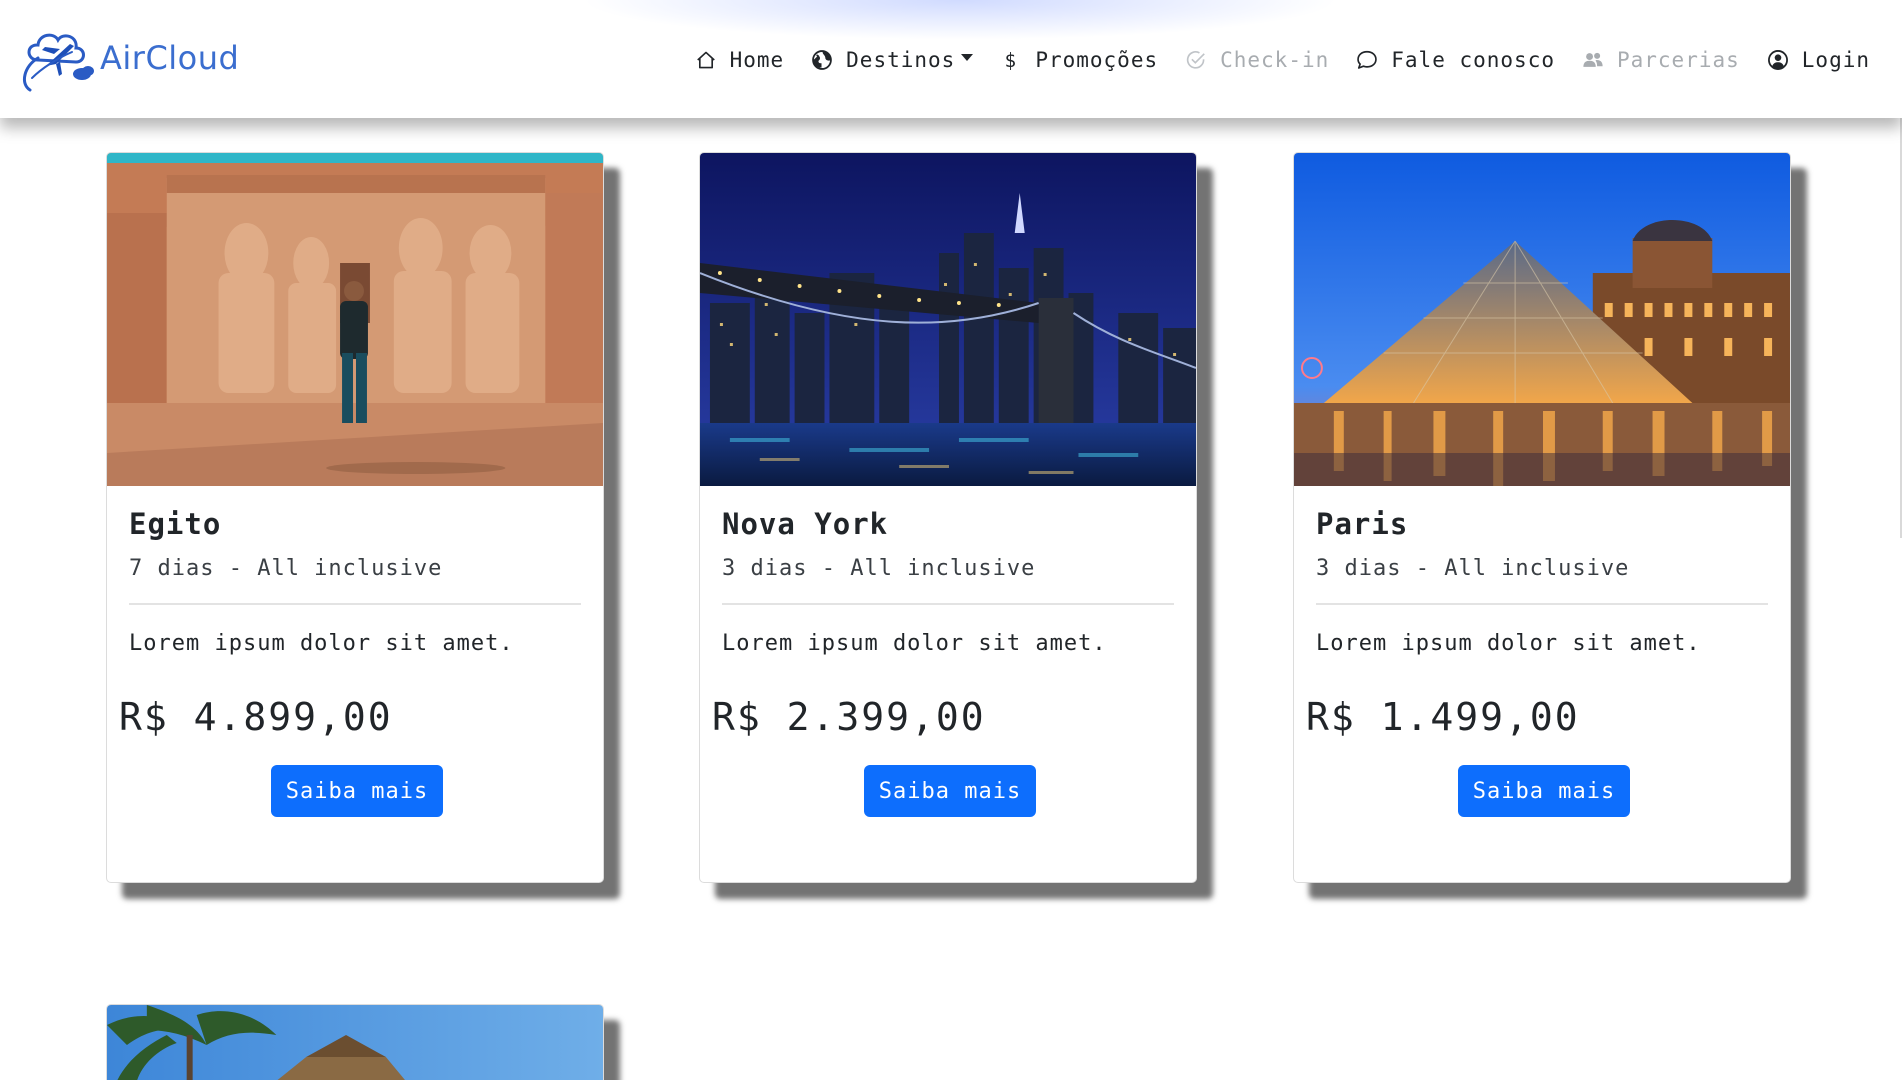  What do you see at coordinates (948, 319) in the screenshot?
I see `new-york-bridge-image` at bounding box center [948, 319].